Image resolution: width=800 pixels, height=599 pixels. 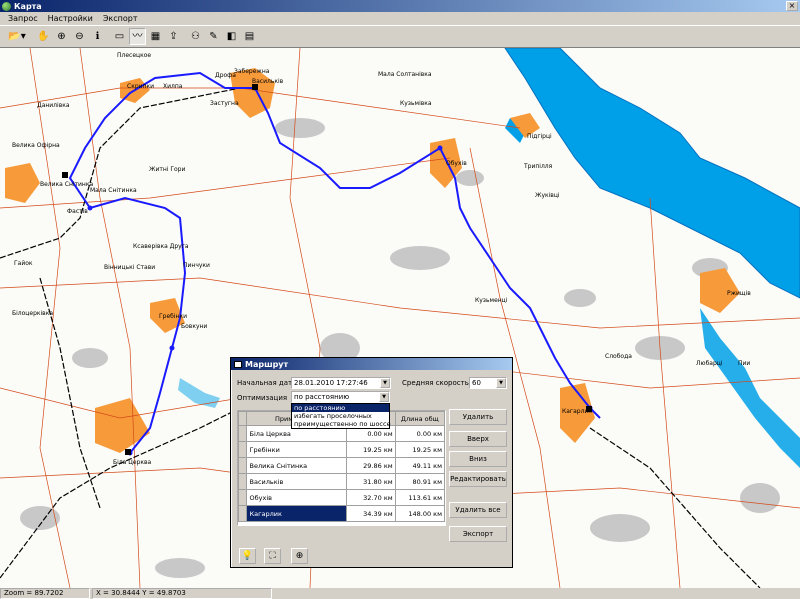 What do you see at coordinates (167, 169) in the screenshot?
I see `place-label: Житні Гори` at bounding box center [167, 169].